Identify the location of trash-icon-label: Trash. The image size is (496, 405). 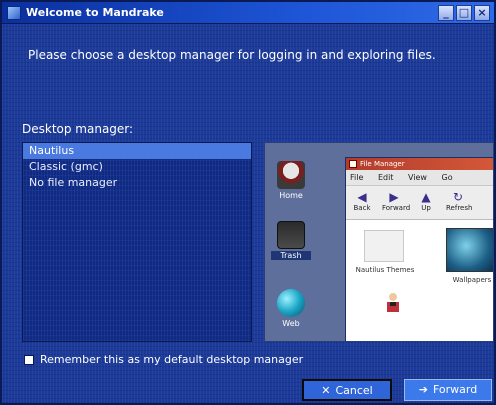
(291, 255).